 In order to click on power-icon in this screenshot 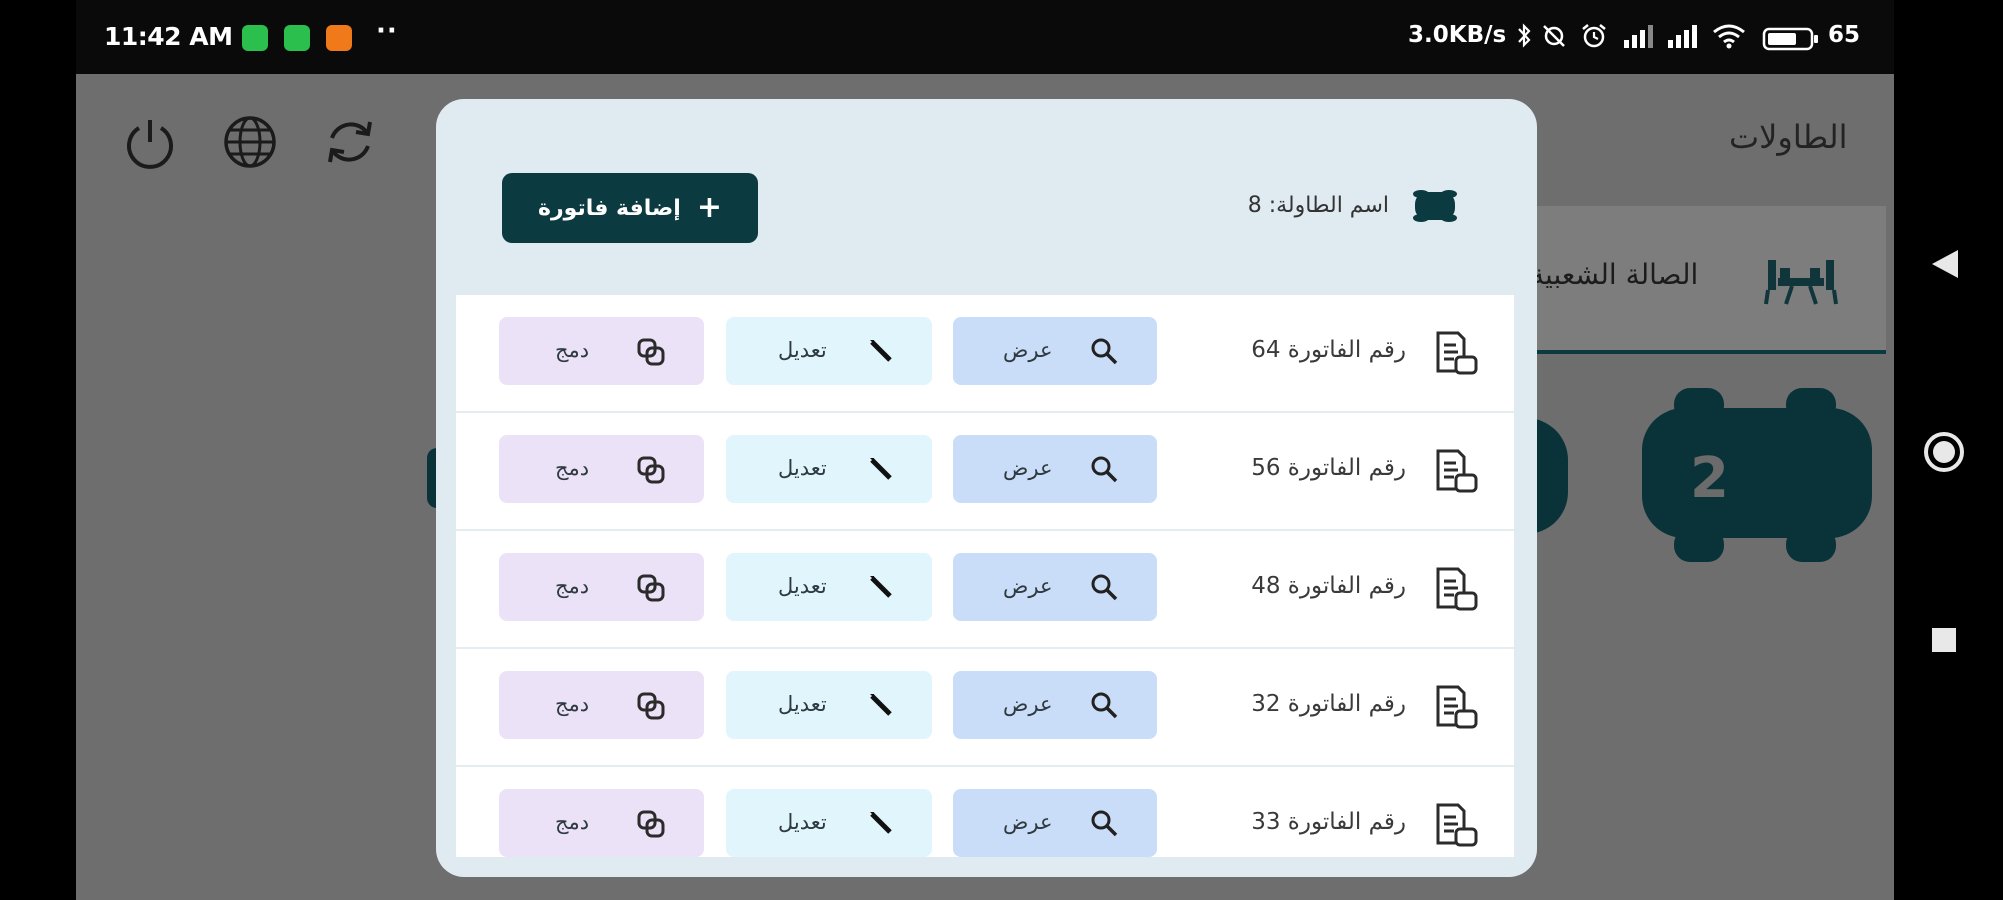, I will do `click(150, 142)`.